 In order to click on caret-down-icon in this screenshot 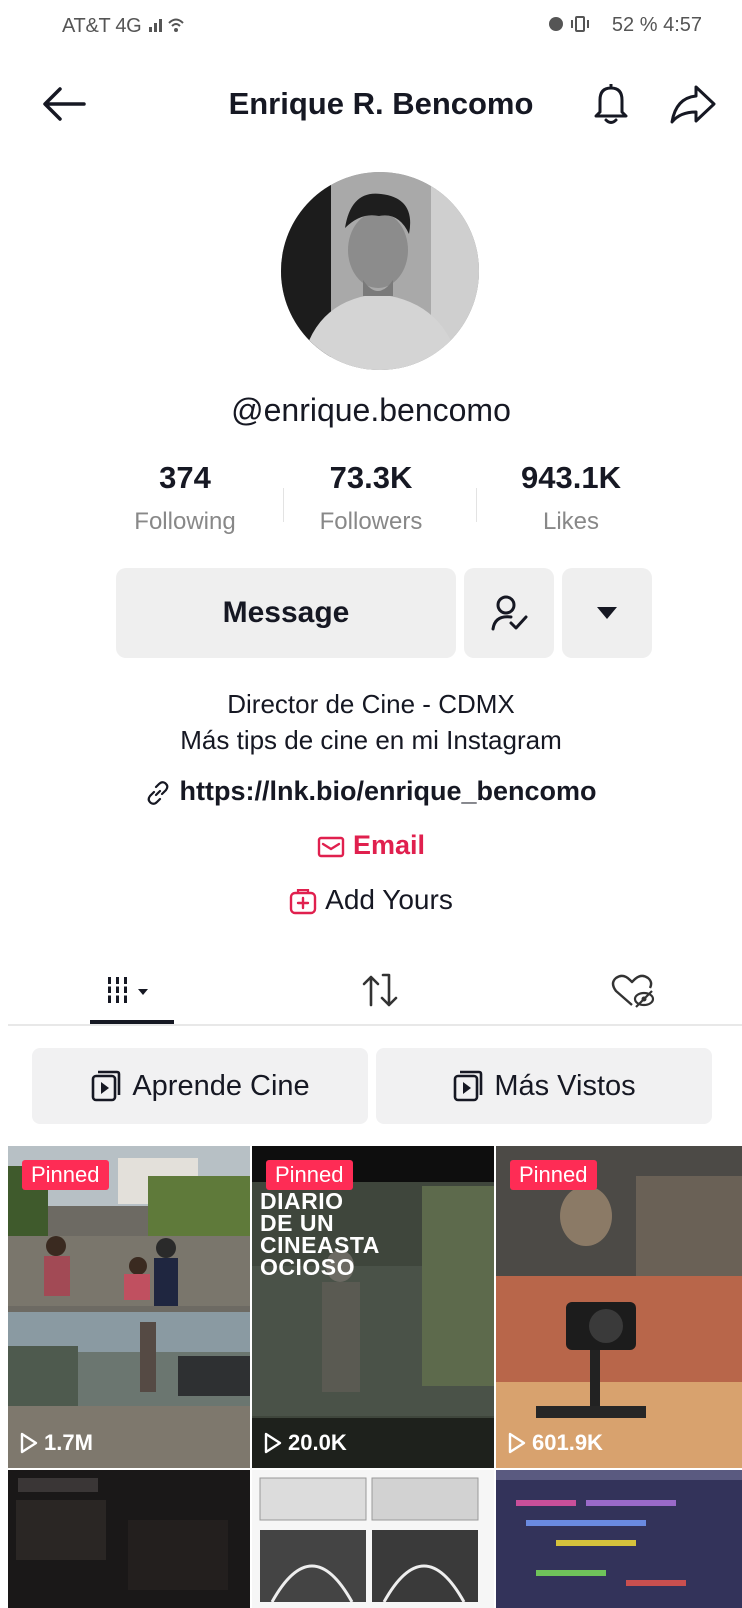, I will do `click(607, 613)`.